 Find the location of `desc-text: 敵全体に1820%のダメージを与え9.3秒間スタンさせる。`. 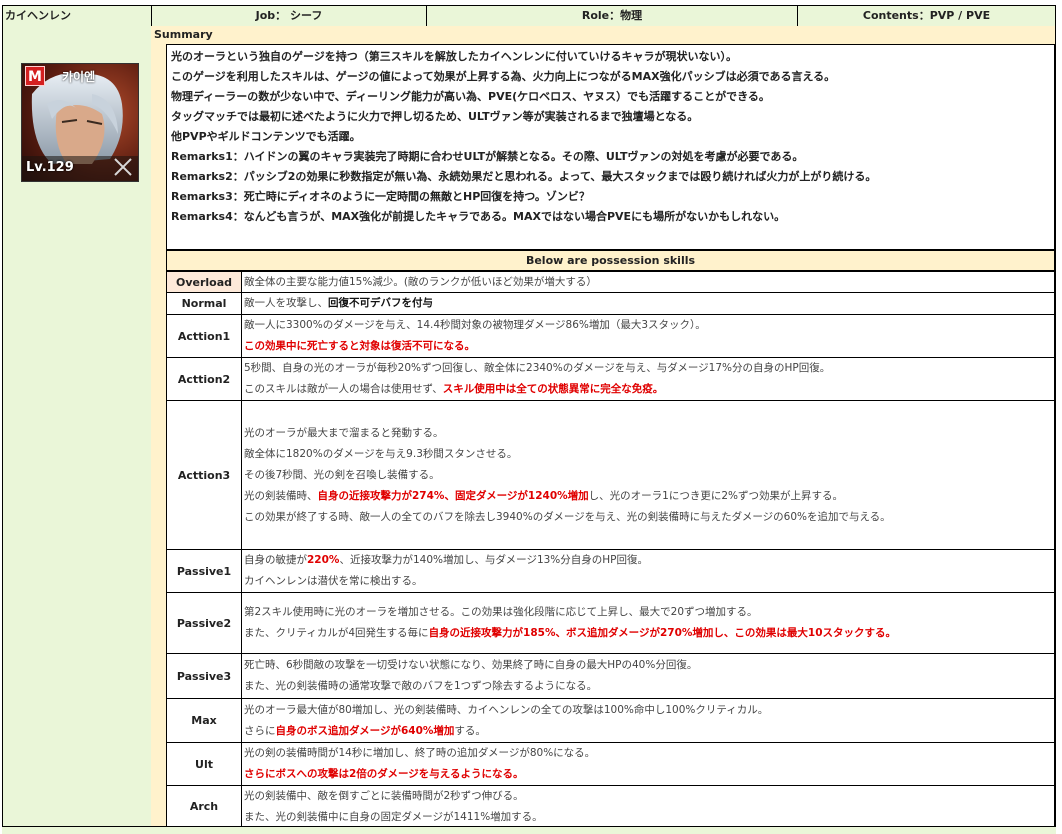

desc-text: 敵全体に1820%のダメージを与え9.3秒間スタンさせる。 is located at coordinates (381, 453).